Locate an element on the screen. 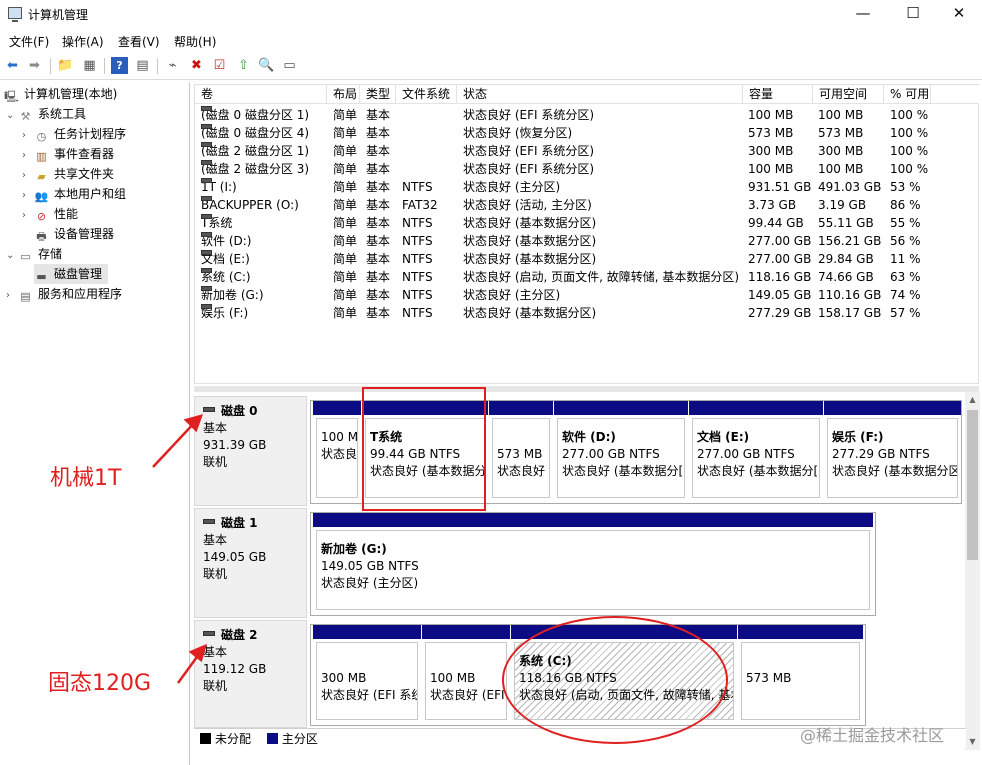  watermark: @稀土掘金技术社区 is located at coordinates (872, 735).